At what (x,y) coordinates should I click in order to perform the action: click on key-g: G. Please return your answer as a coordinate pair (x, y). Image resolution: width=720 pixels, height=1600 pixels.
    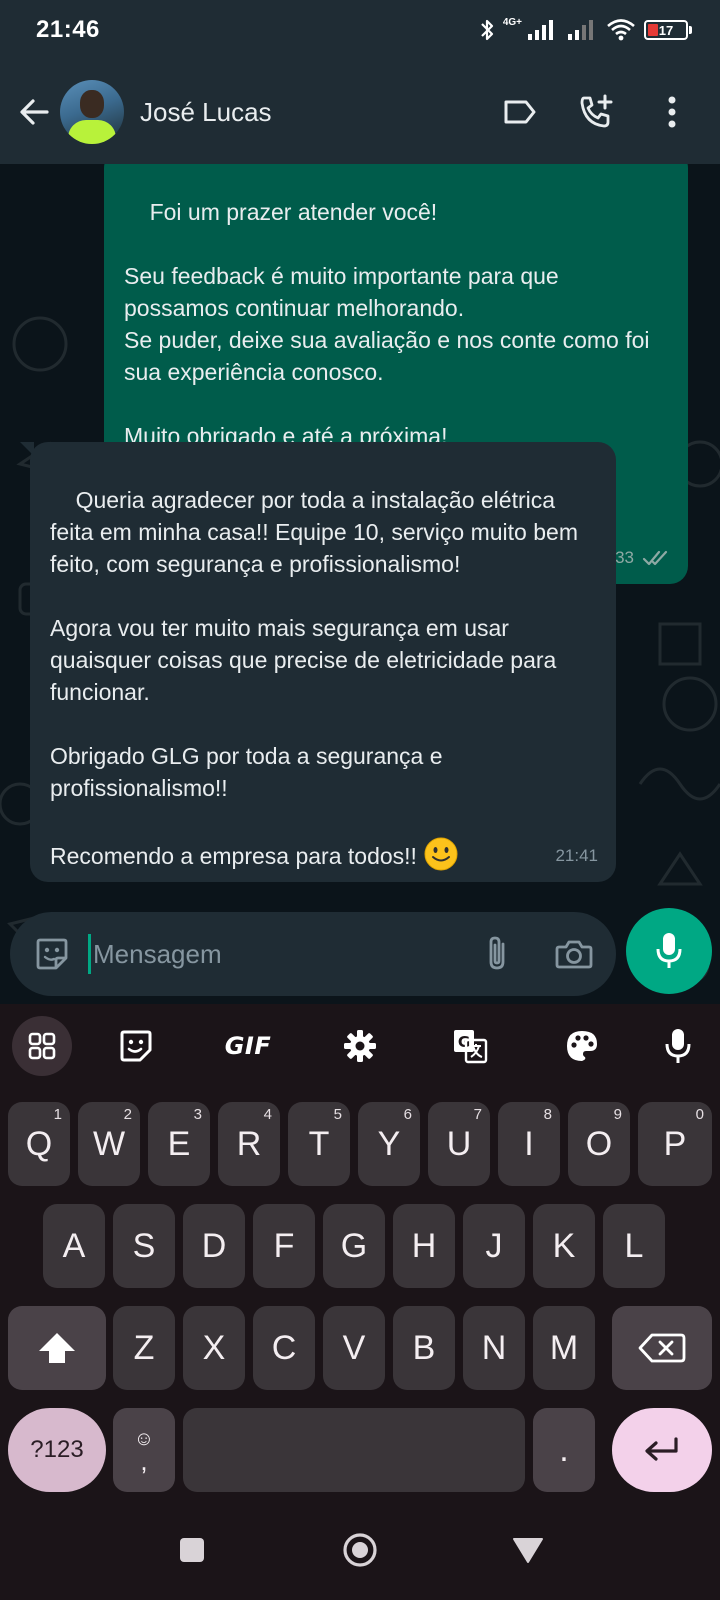
    Looking at the image, I should click on (354, 1246).